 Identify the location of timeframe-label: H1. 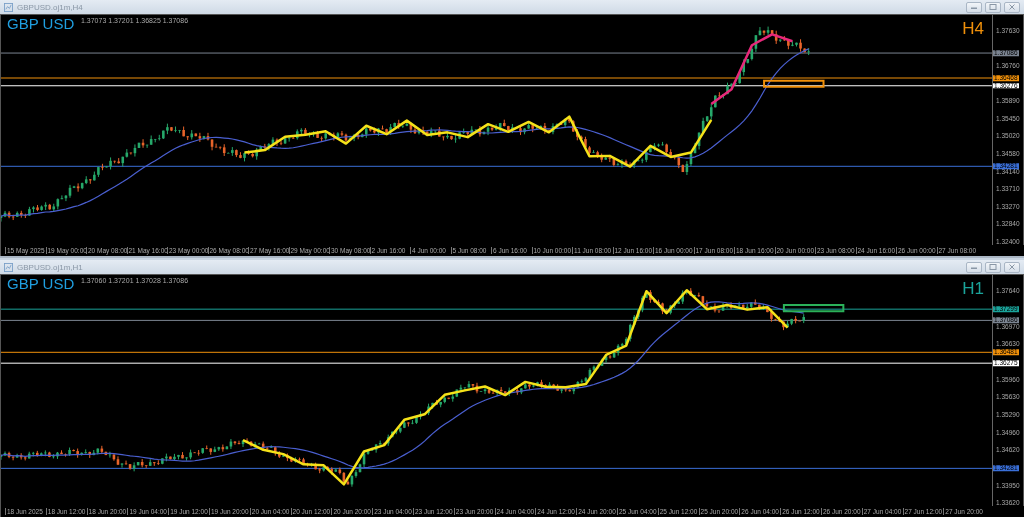
(973, 288).